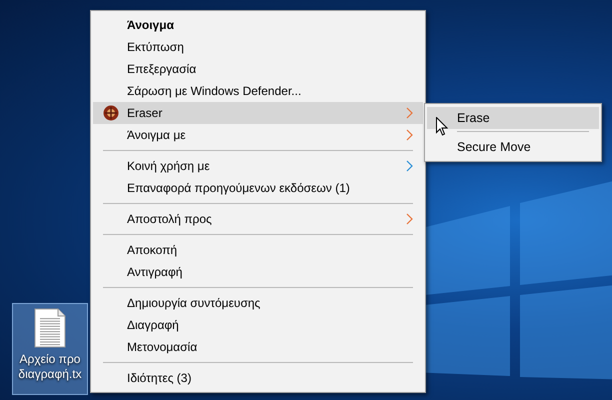  I want to click on file-name-label: διαγραφή.tx, so click(50, 374).